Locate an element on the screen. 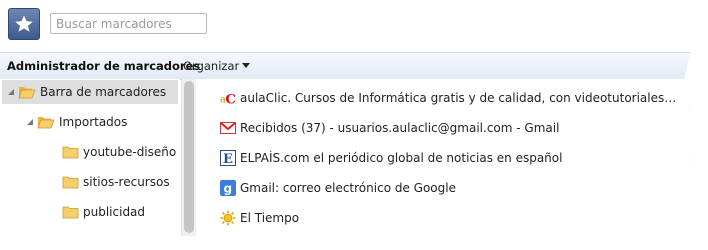 The height and width of the screenshot is (250, 708). bookmarks-star-button is located at coordinates (24, 24).